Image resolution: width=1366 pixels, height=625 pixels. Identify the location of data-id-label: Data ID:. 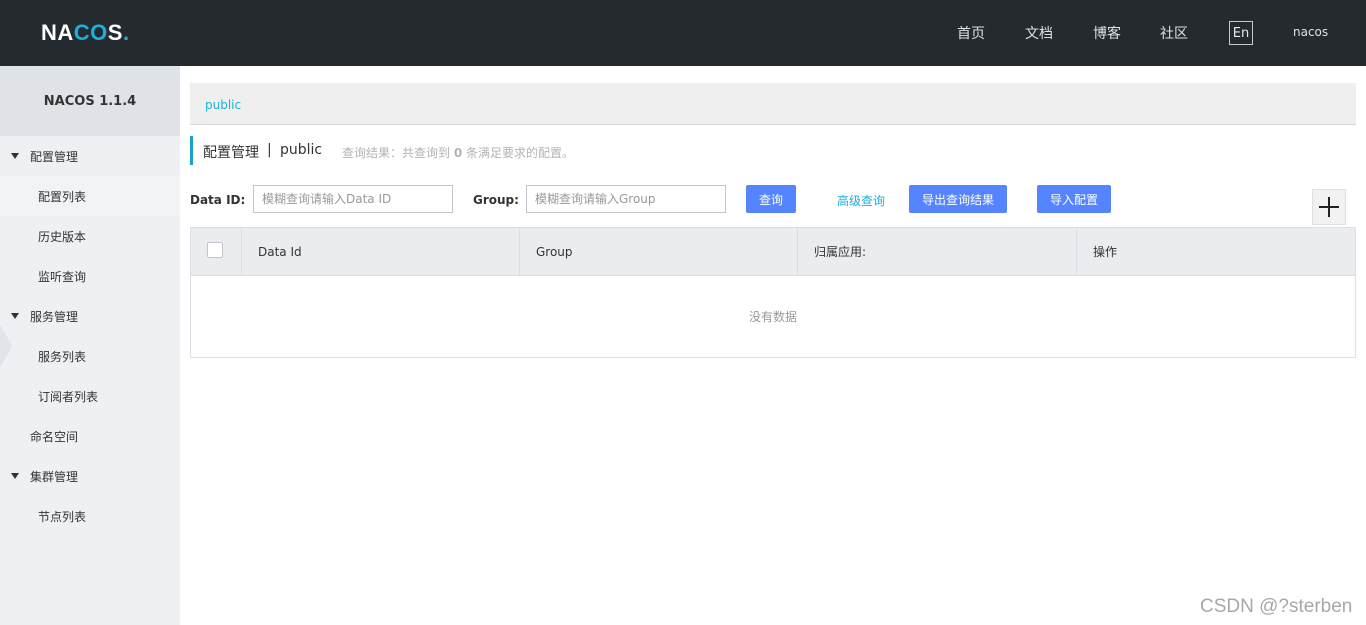
(218, 200).